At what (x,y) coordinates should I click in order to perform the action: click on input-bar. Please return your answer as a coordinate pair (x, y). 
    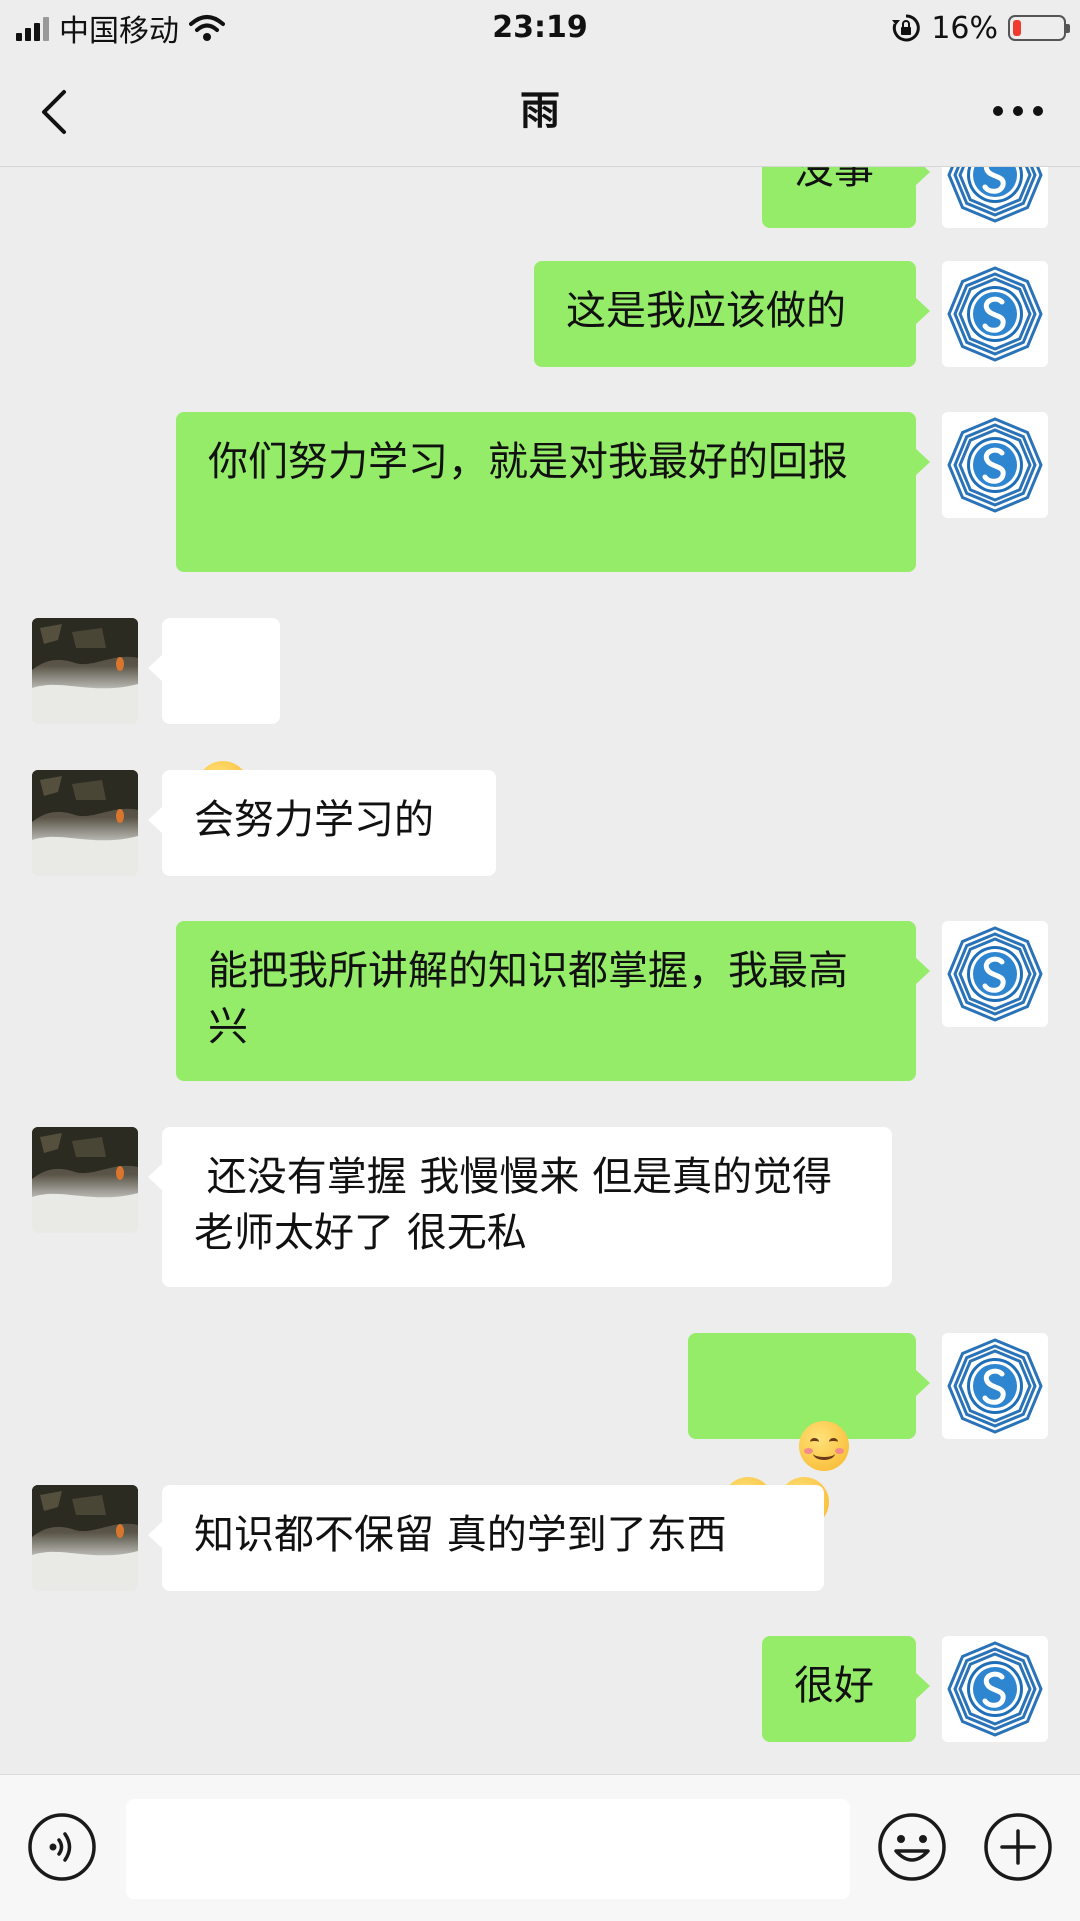
    Looking at the image, I should click on (540, 1847).